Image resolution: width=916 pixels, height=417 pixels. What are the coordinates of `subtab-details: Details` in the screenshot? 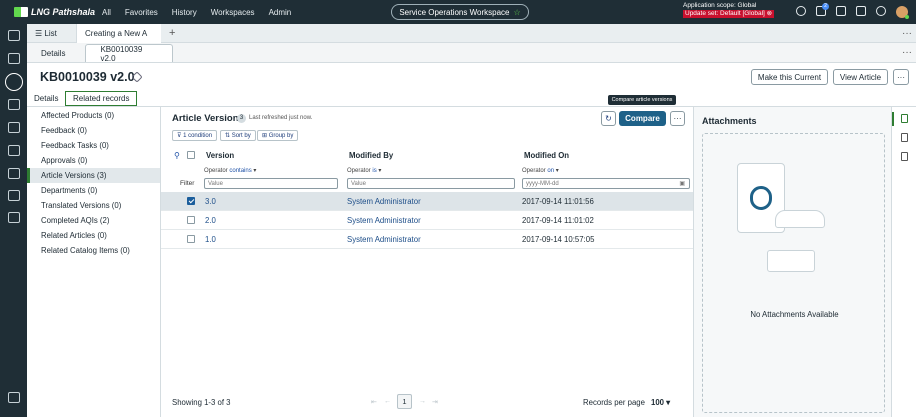 It's located at (53, 53).